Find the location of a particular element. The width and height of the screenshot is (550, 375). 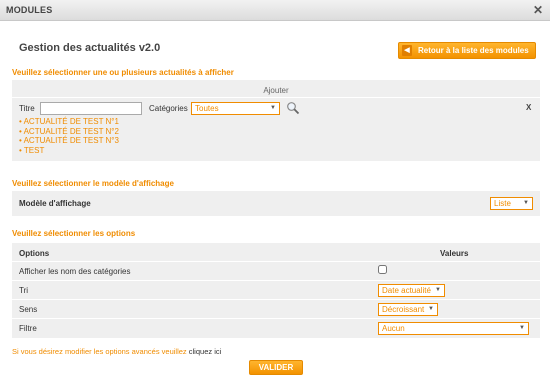

option-row-filter: Filtre Aucun ▼ is located at coordinates (276, 328).